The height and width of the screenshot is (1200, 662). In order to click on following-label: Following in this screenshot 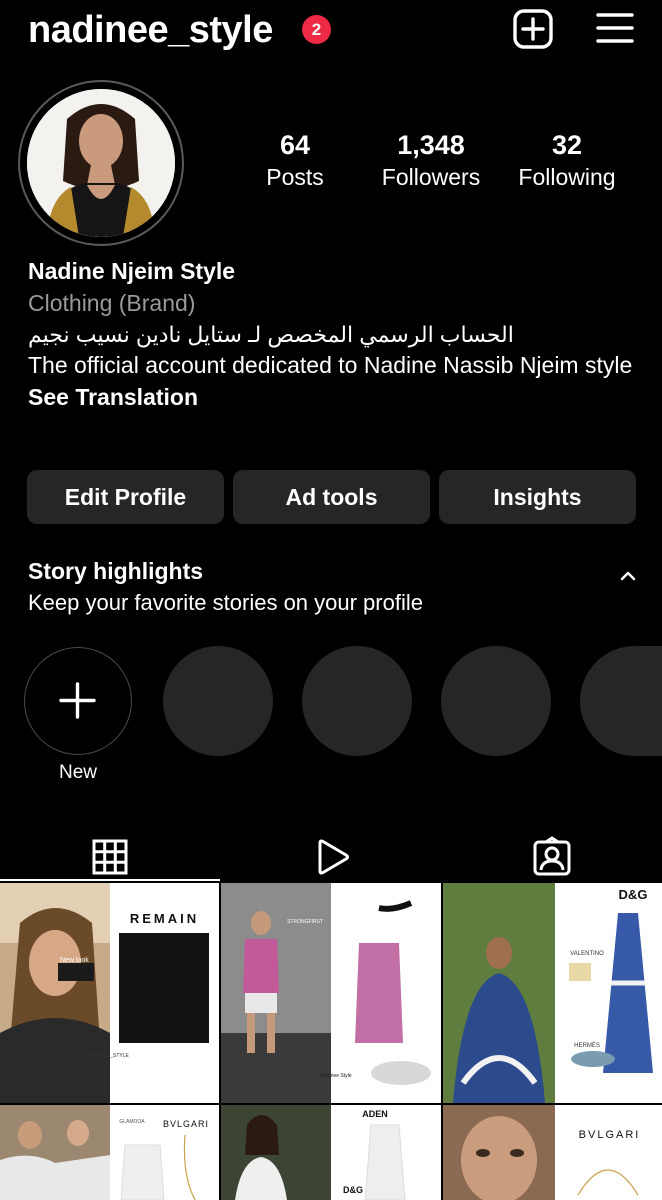, I will do `click(567, 177)`.